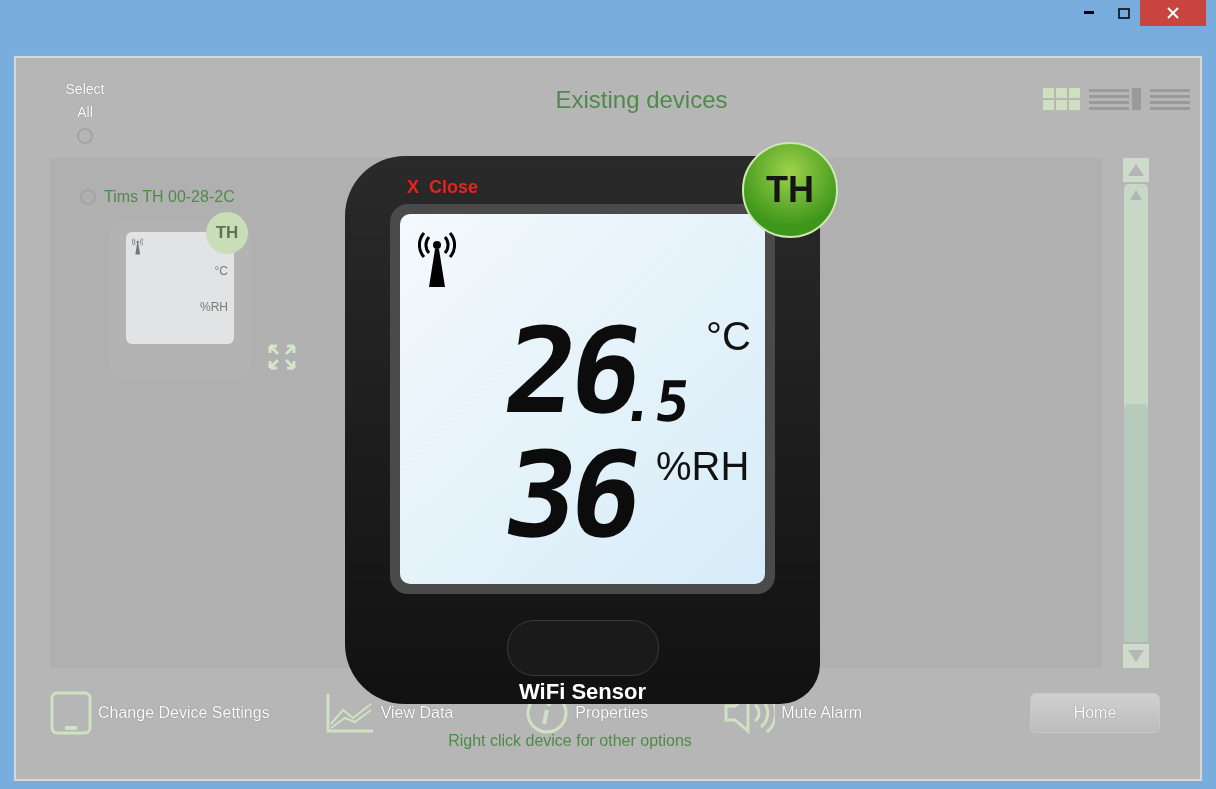 The image size is (1216, 789). What do you see at coordinates (71, 713) in the screenshot?
I see `tablet-icon` at bounding box center [71, 713].